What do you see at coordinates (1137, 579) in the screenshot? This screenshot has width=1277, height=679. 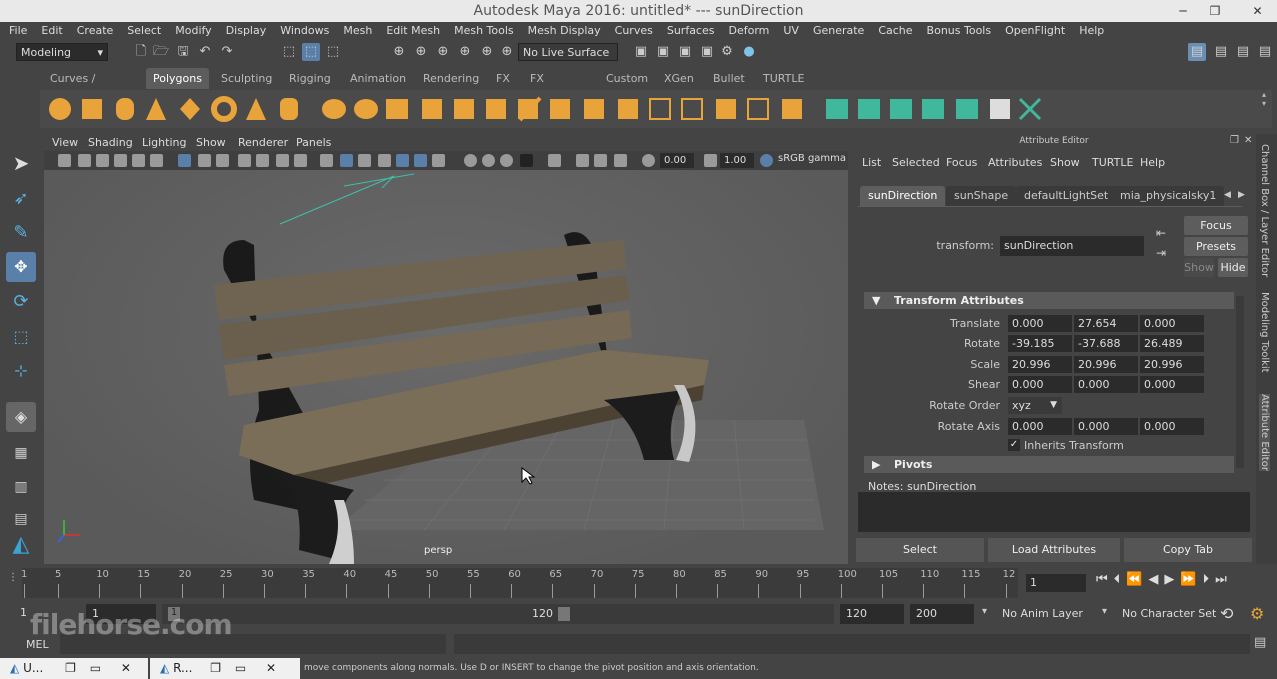 I see `step-back-key-icon: ⏪` at bounding box center [1137, 579].